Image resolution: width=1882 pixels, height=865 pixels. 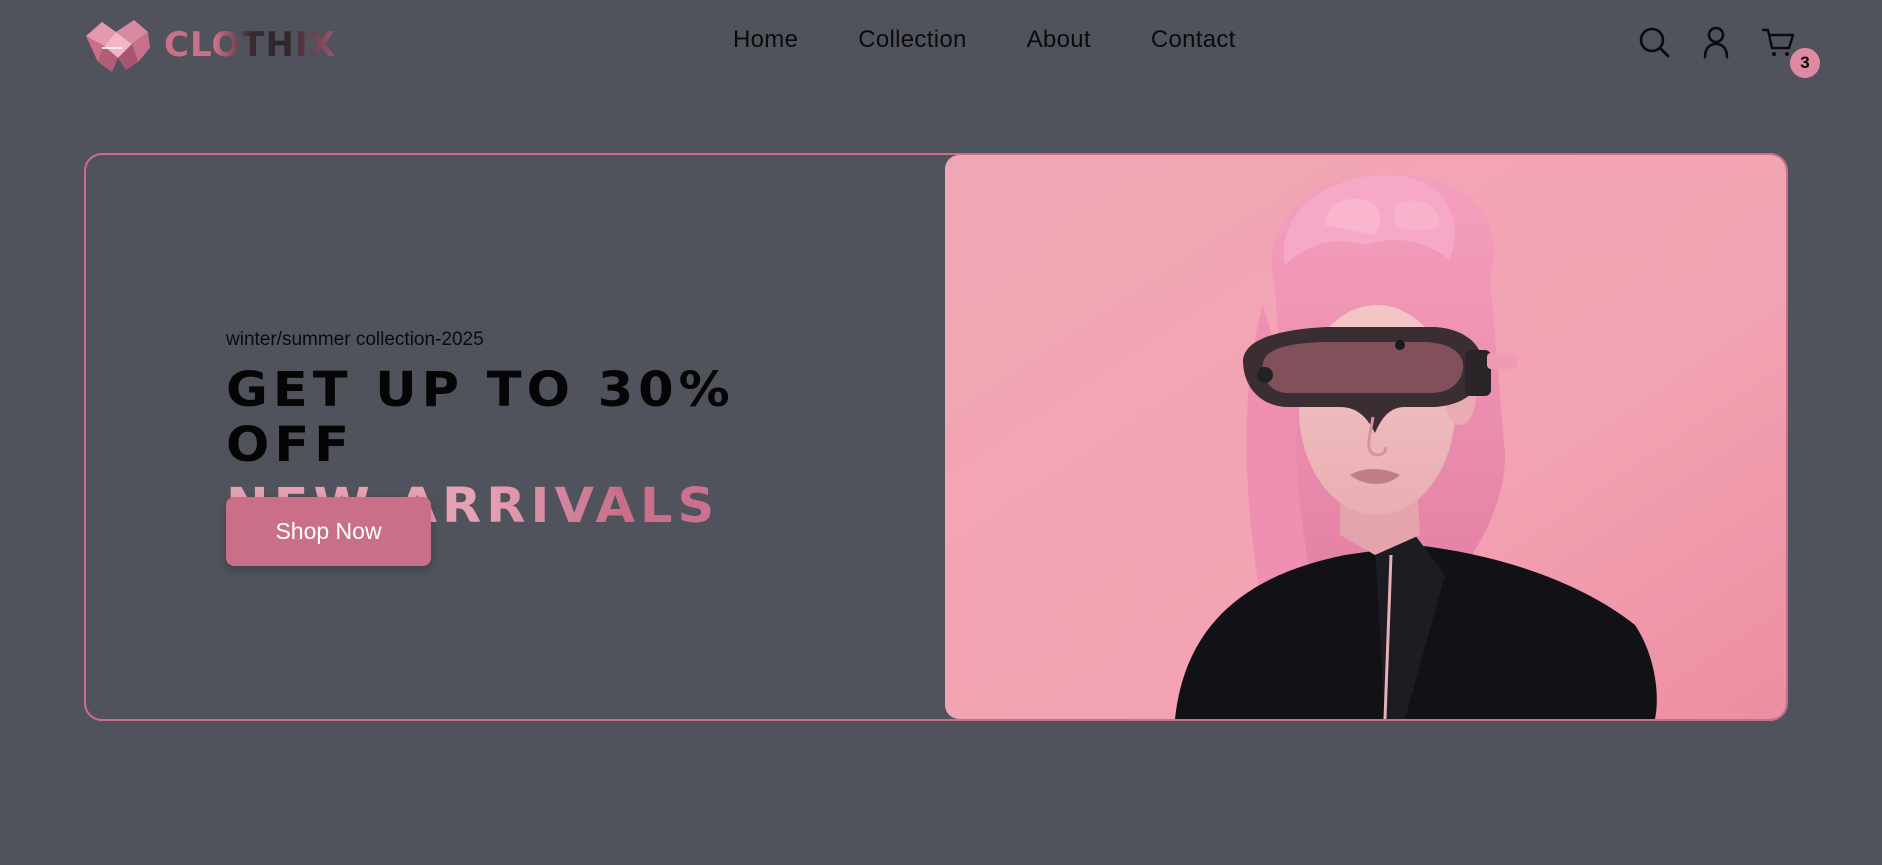 I want to click on cart-icon, so click(x=1778, y=42).